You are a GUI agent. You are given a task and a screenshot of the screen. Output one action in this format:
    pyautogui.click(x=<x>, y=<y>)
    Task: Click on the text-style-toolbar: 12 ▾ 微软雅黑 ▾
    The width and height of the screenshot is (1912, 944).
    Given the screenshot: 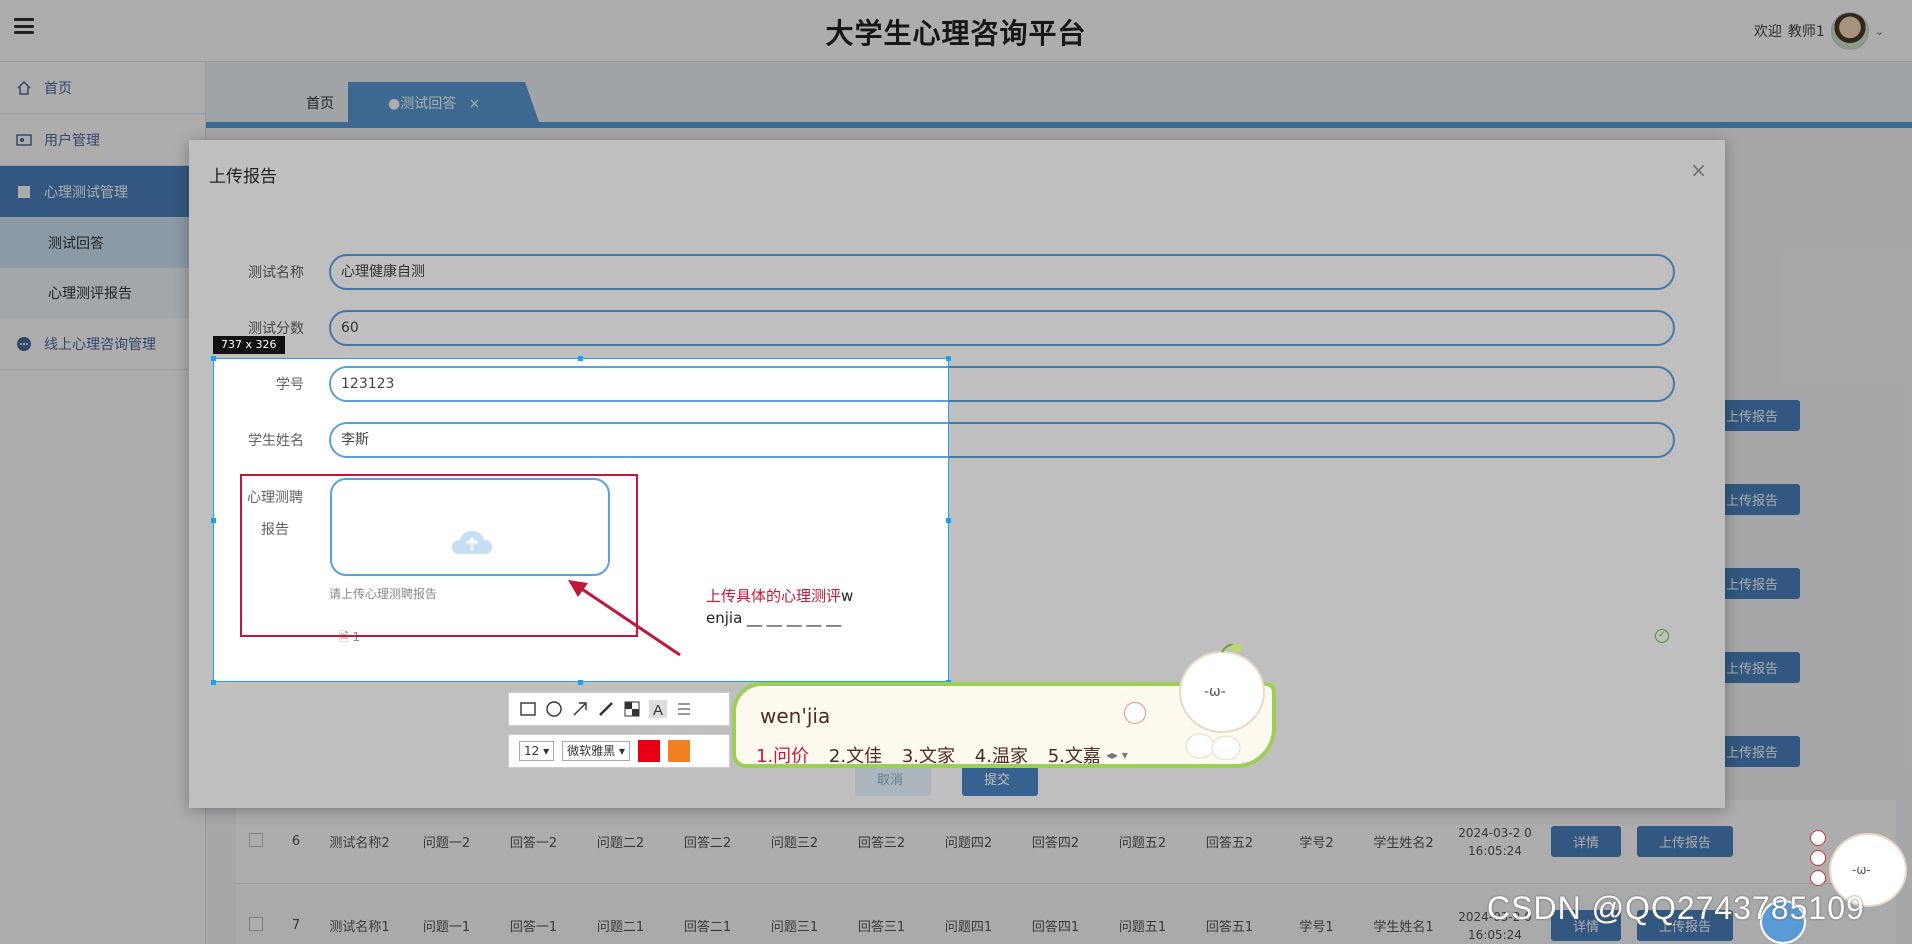 What is the action you would take?
    pyautogui.click(x=619, y=751)
    